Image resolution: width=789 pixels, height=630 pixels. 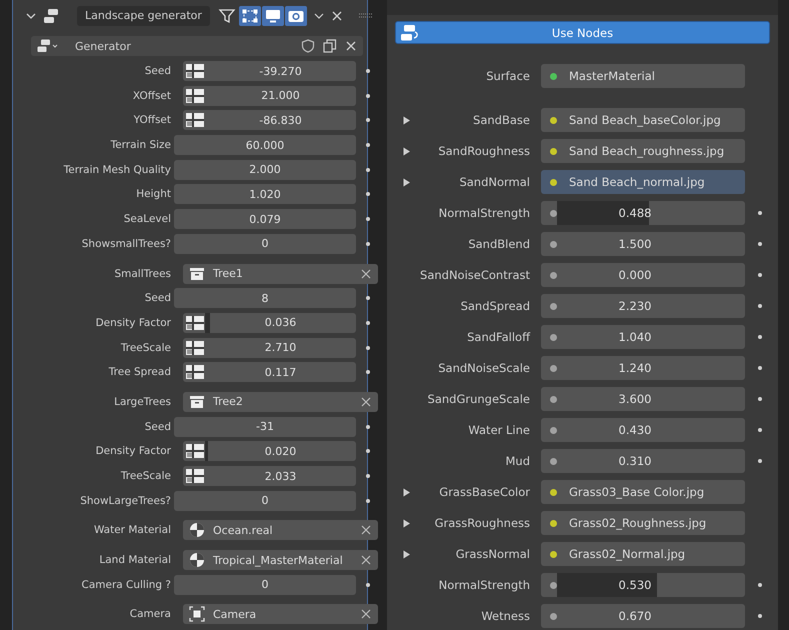 I want to click on number-field: 2.710, so click(x=269, y=348).